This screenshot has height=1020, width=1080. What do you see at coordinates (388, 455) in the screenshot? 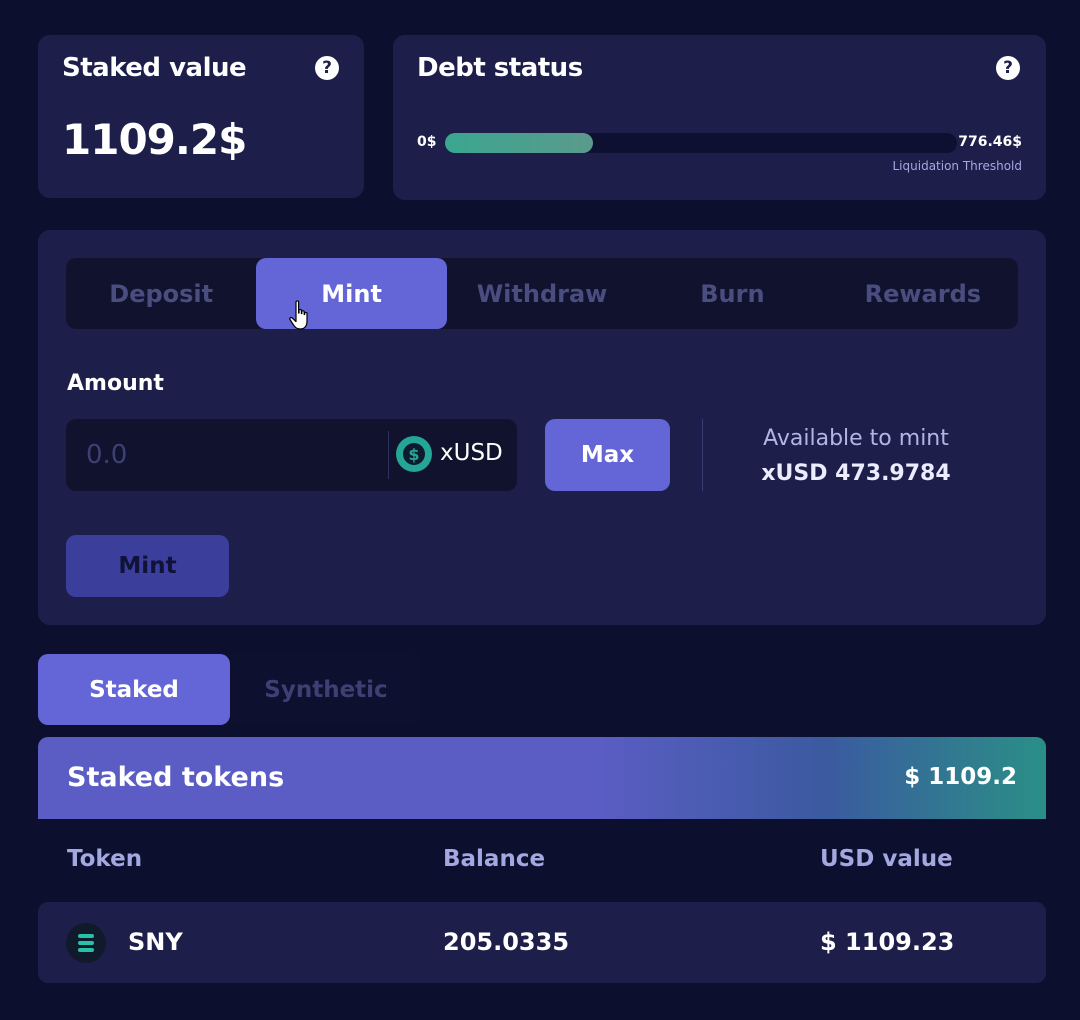
I see `amount-divider` at bounding box center [388, 455].